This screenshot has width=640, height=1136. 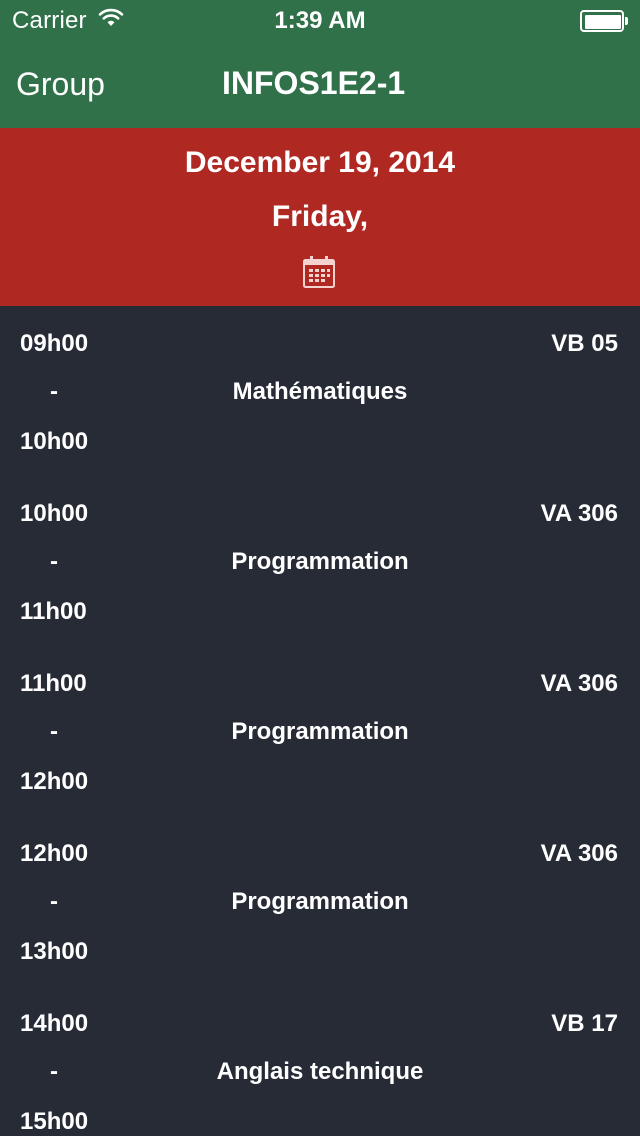 I want to click on battery-icon, so click(x=604, y=21).